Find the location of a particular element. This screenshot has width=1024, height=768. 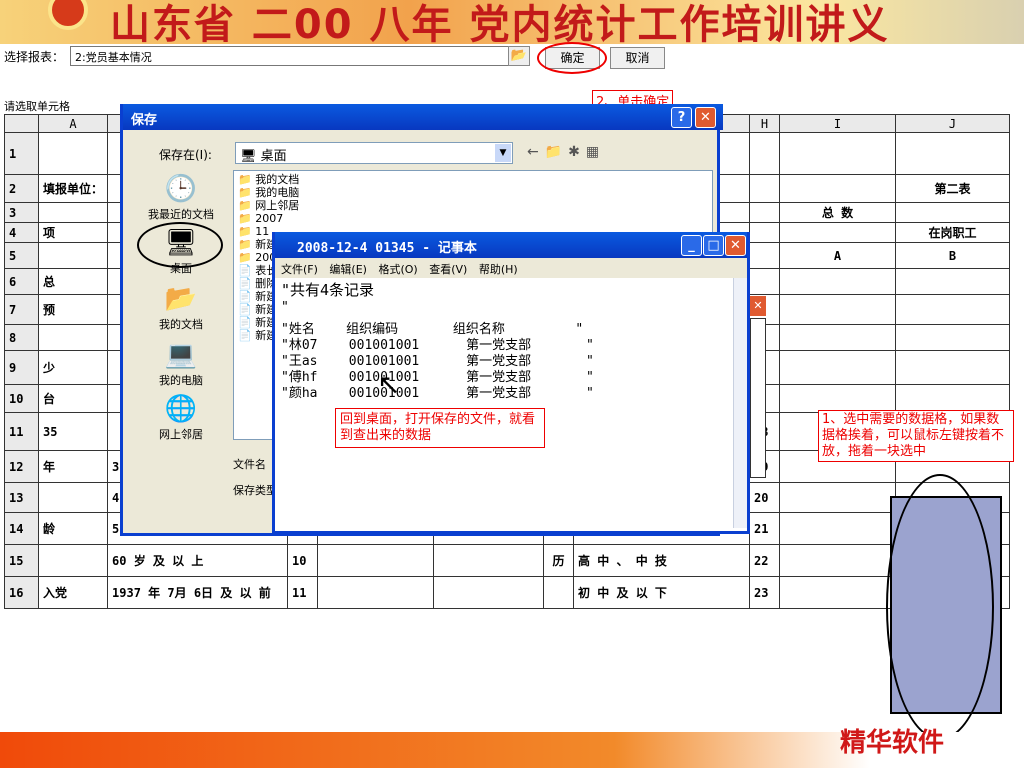

cell-j: 第二表 is located at coordinates (953, 188).